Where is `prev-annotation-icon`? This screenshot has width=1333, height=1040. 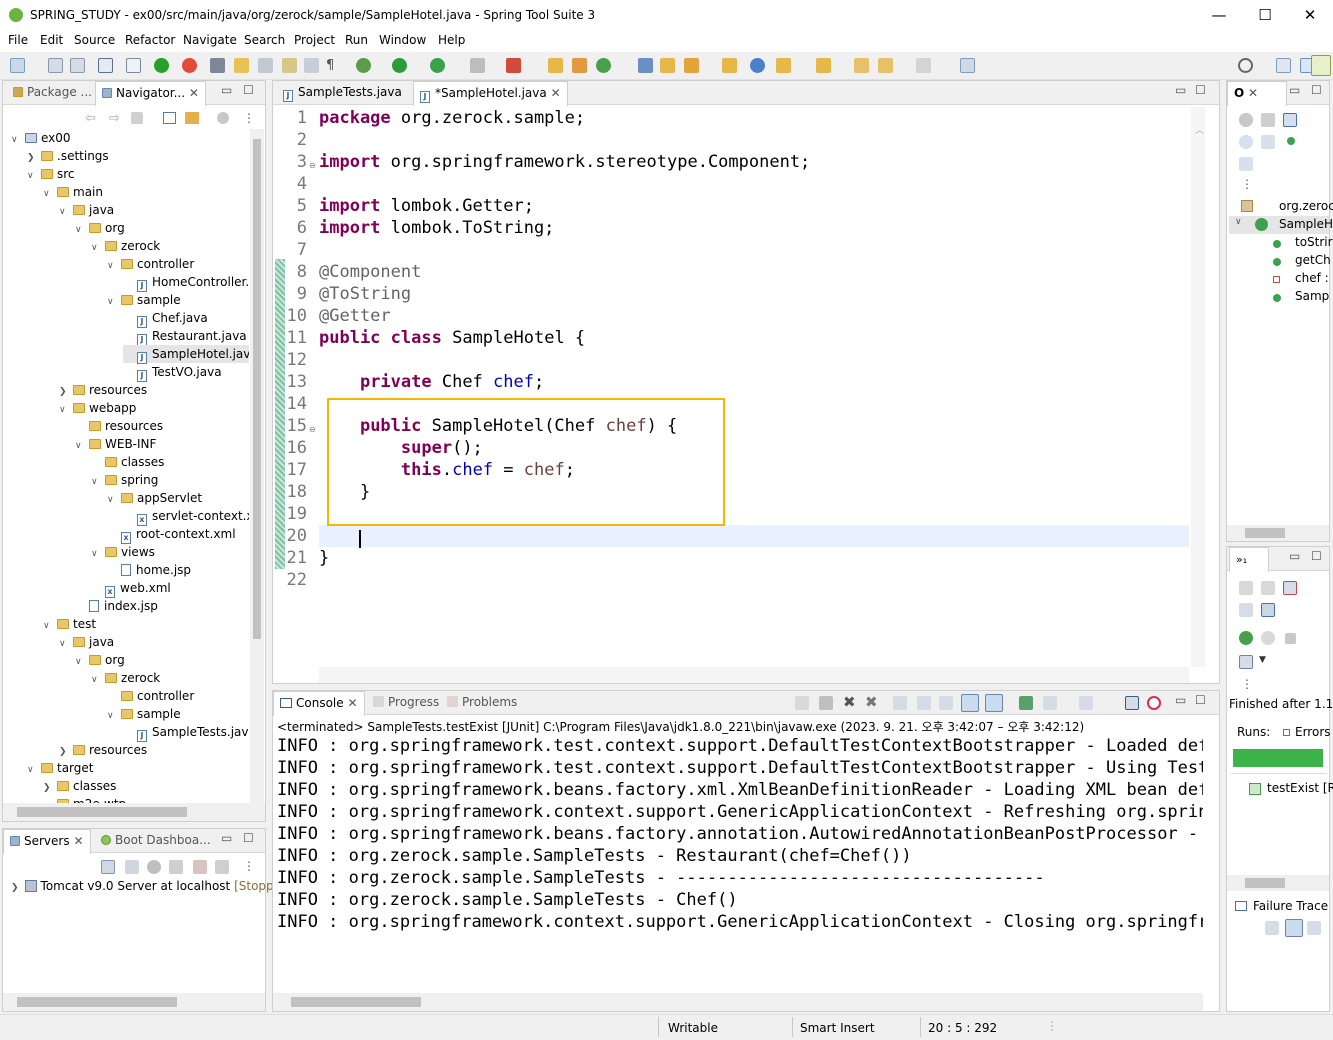 prev-annotation-icon is located at coordinates (823, 65).